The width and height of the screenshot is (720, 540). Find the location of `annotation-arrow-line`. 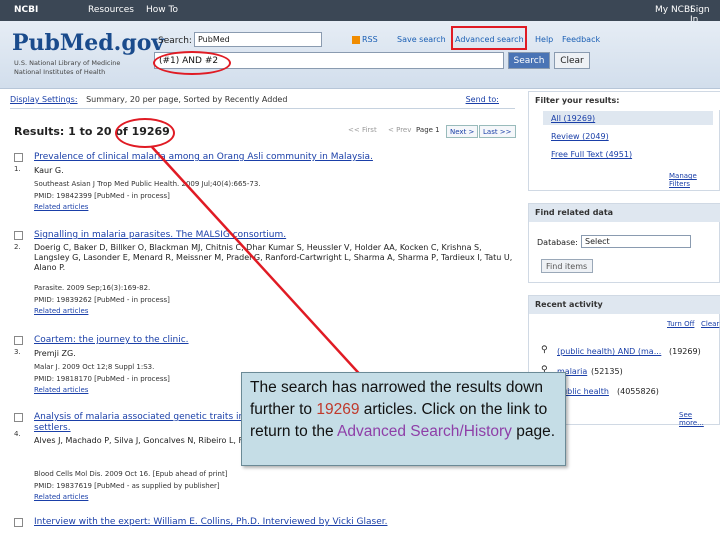

annotation-arrow-line is located at coordinates (264, 269).